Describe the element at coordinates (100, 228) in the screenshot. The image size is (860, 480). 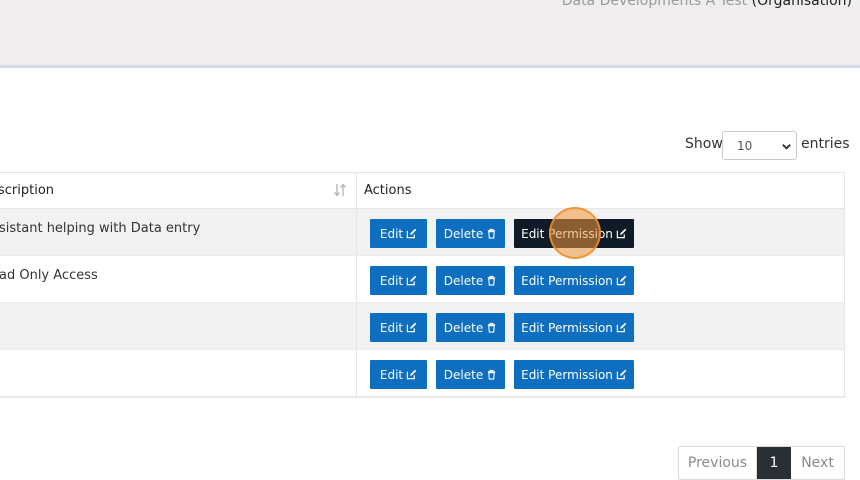
I see `role-description: sistant helping with Data entry` at that location.